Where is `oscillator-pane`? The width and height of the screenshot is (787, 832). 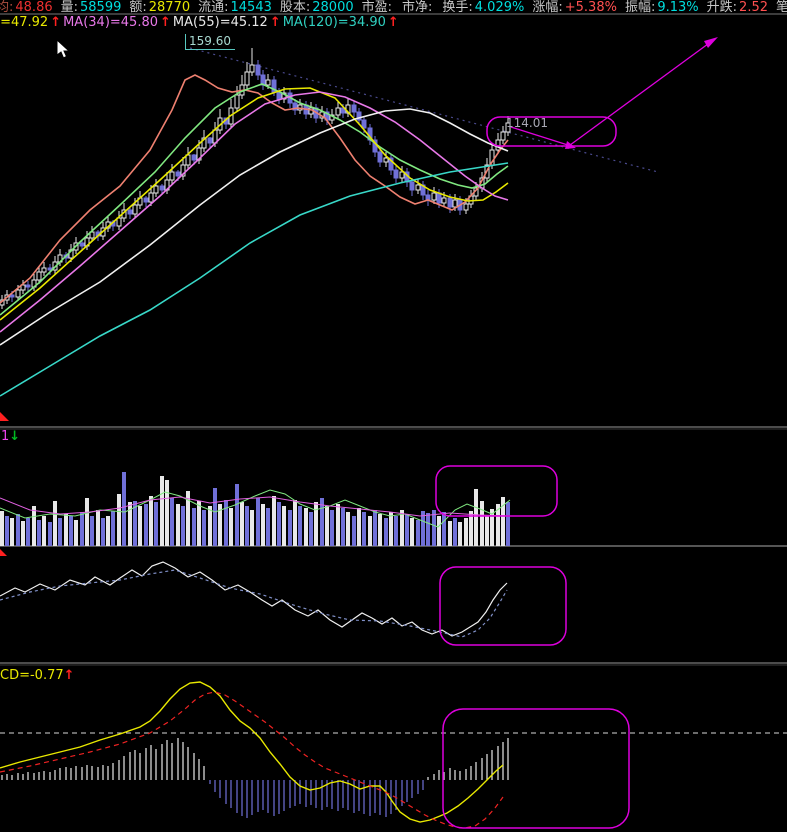 oscillator-pane is located at coordinates (254, 599).